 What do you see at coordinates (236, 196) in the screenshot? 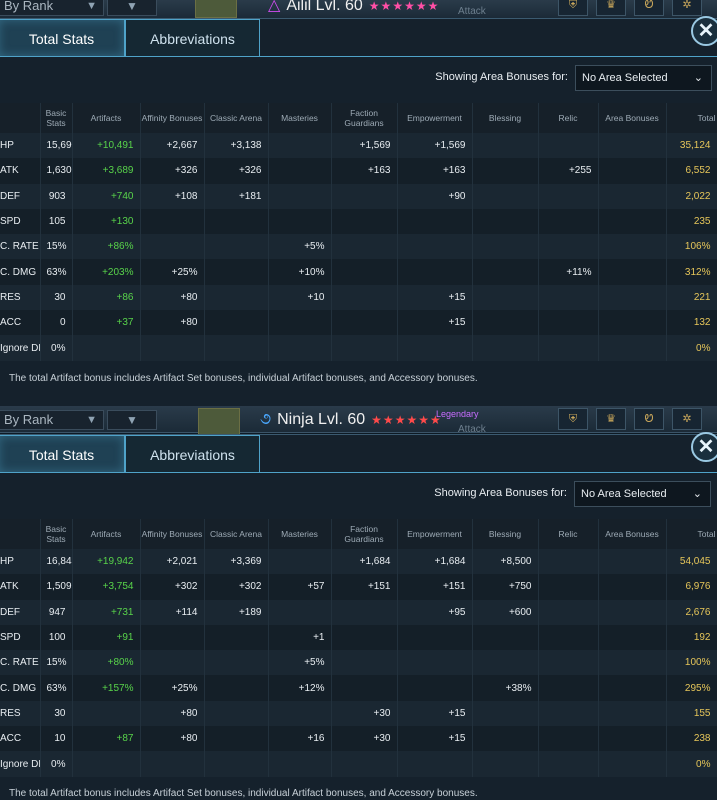
I see `cell-arena: +181` at bounding box center [236, 196].